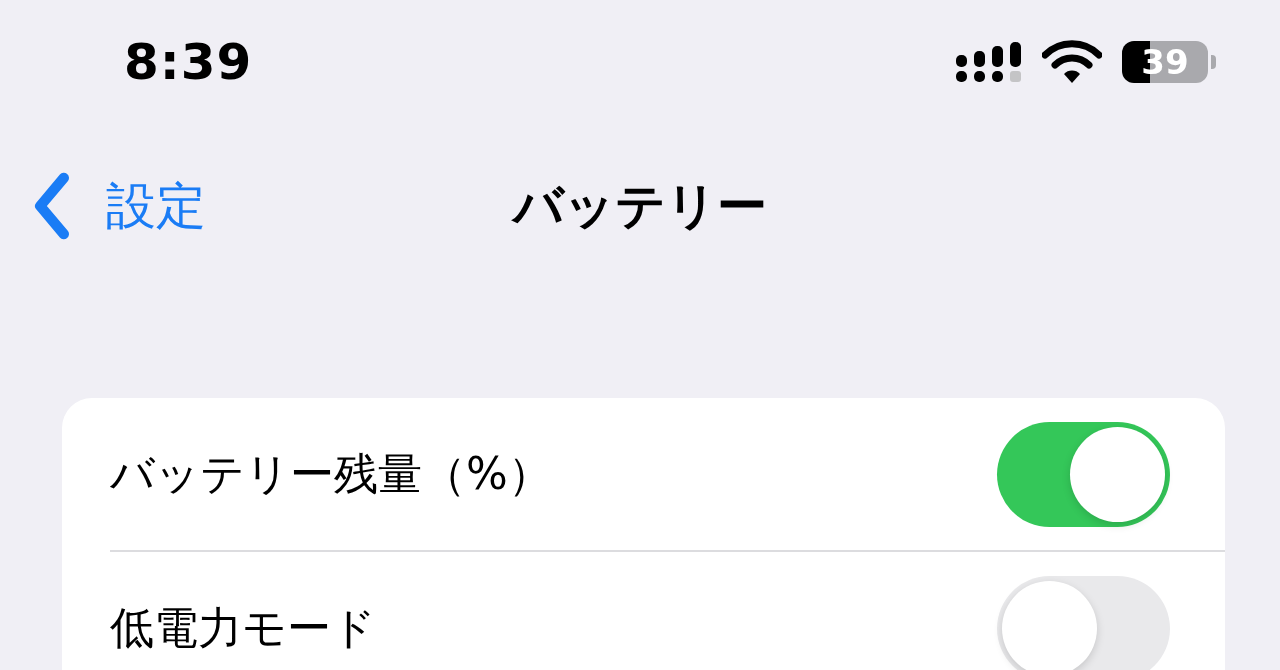  What do you see at coordinates (1072, 62) in the screenshot?
I see `wifi-icon` at bounding box center [1072, 62].